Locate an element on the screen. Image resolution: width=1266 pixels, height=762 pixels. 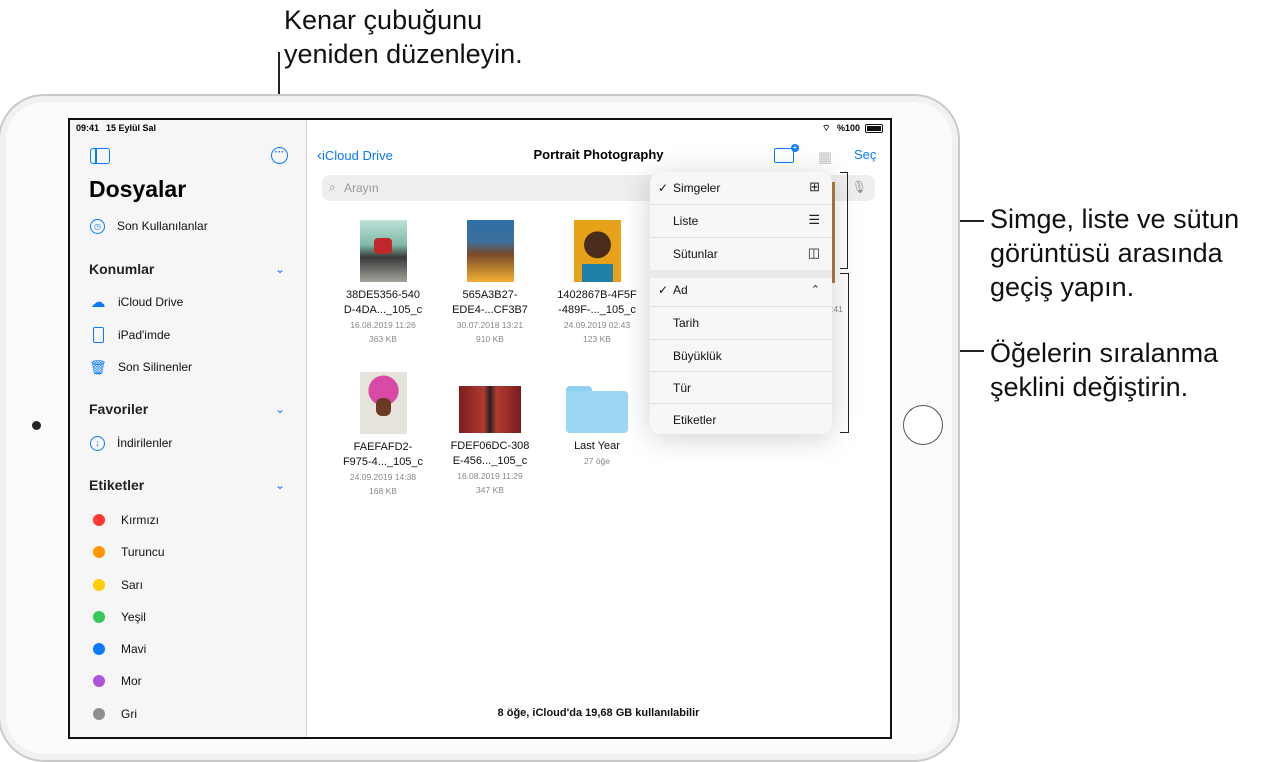
folder-item: Last Year 27 öğe is located at coordinates (597, 427).